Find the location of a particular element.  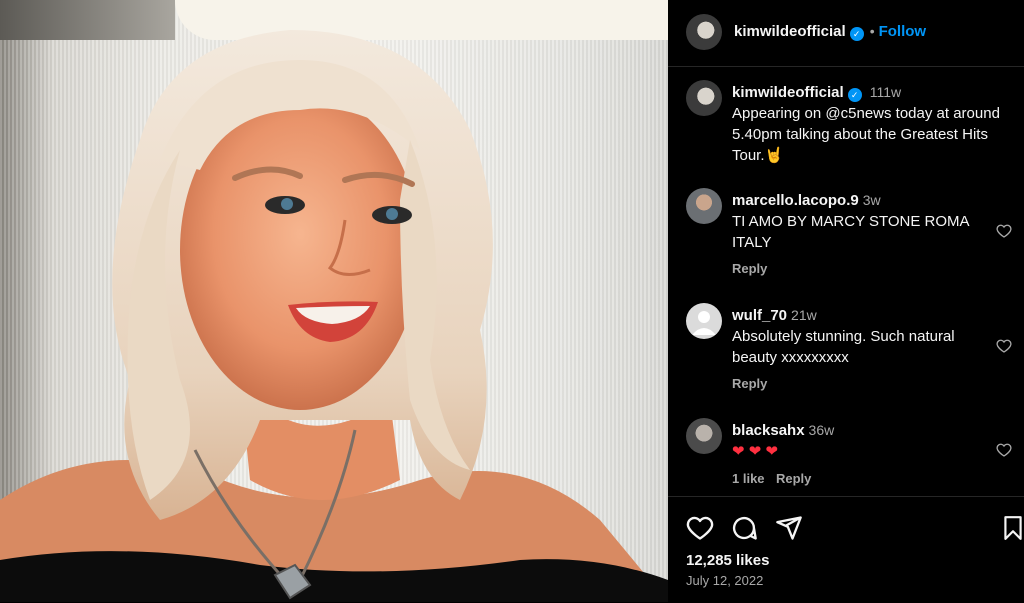

comment-timestamp: 3w is located at coordinates (872, 200).